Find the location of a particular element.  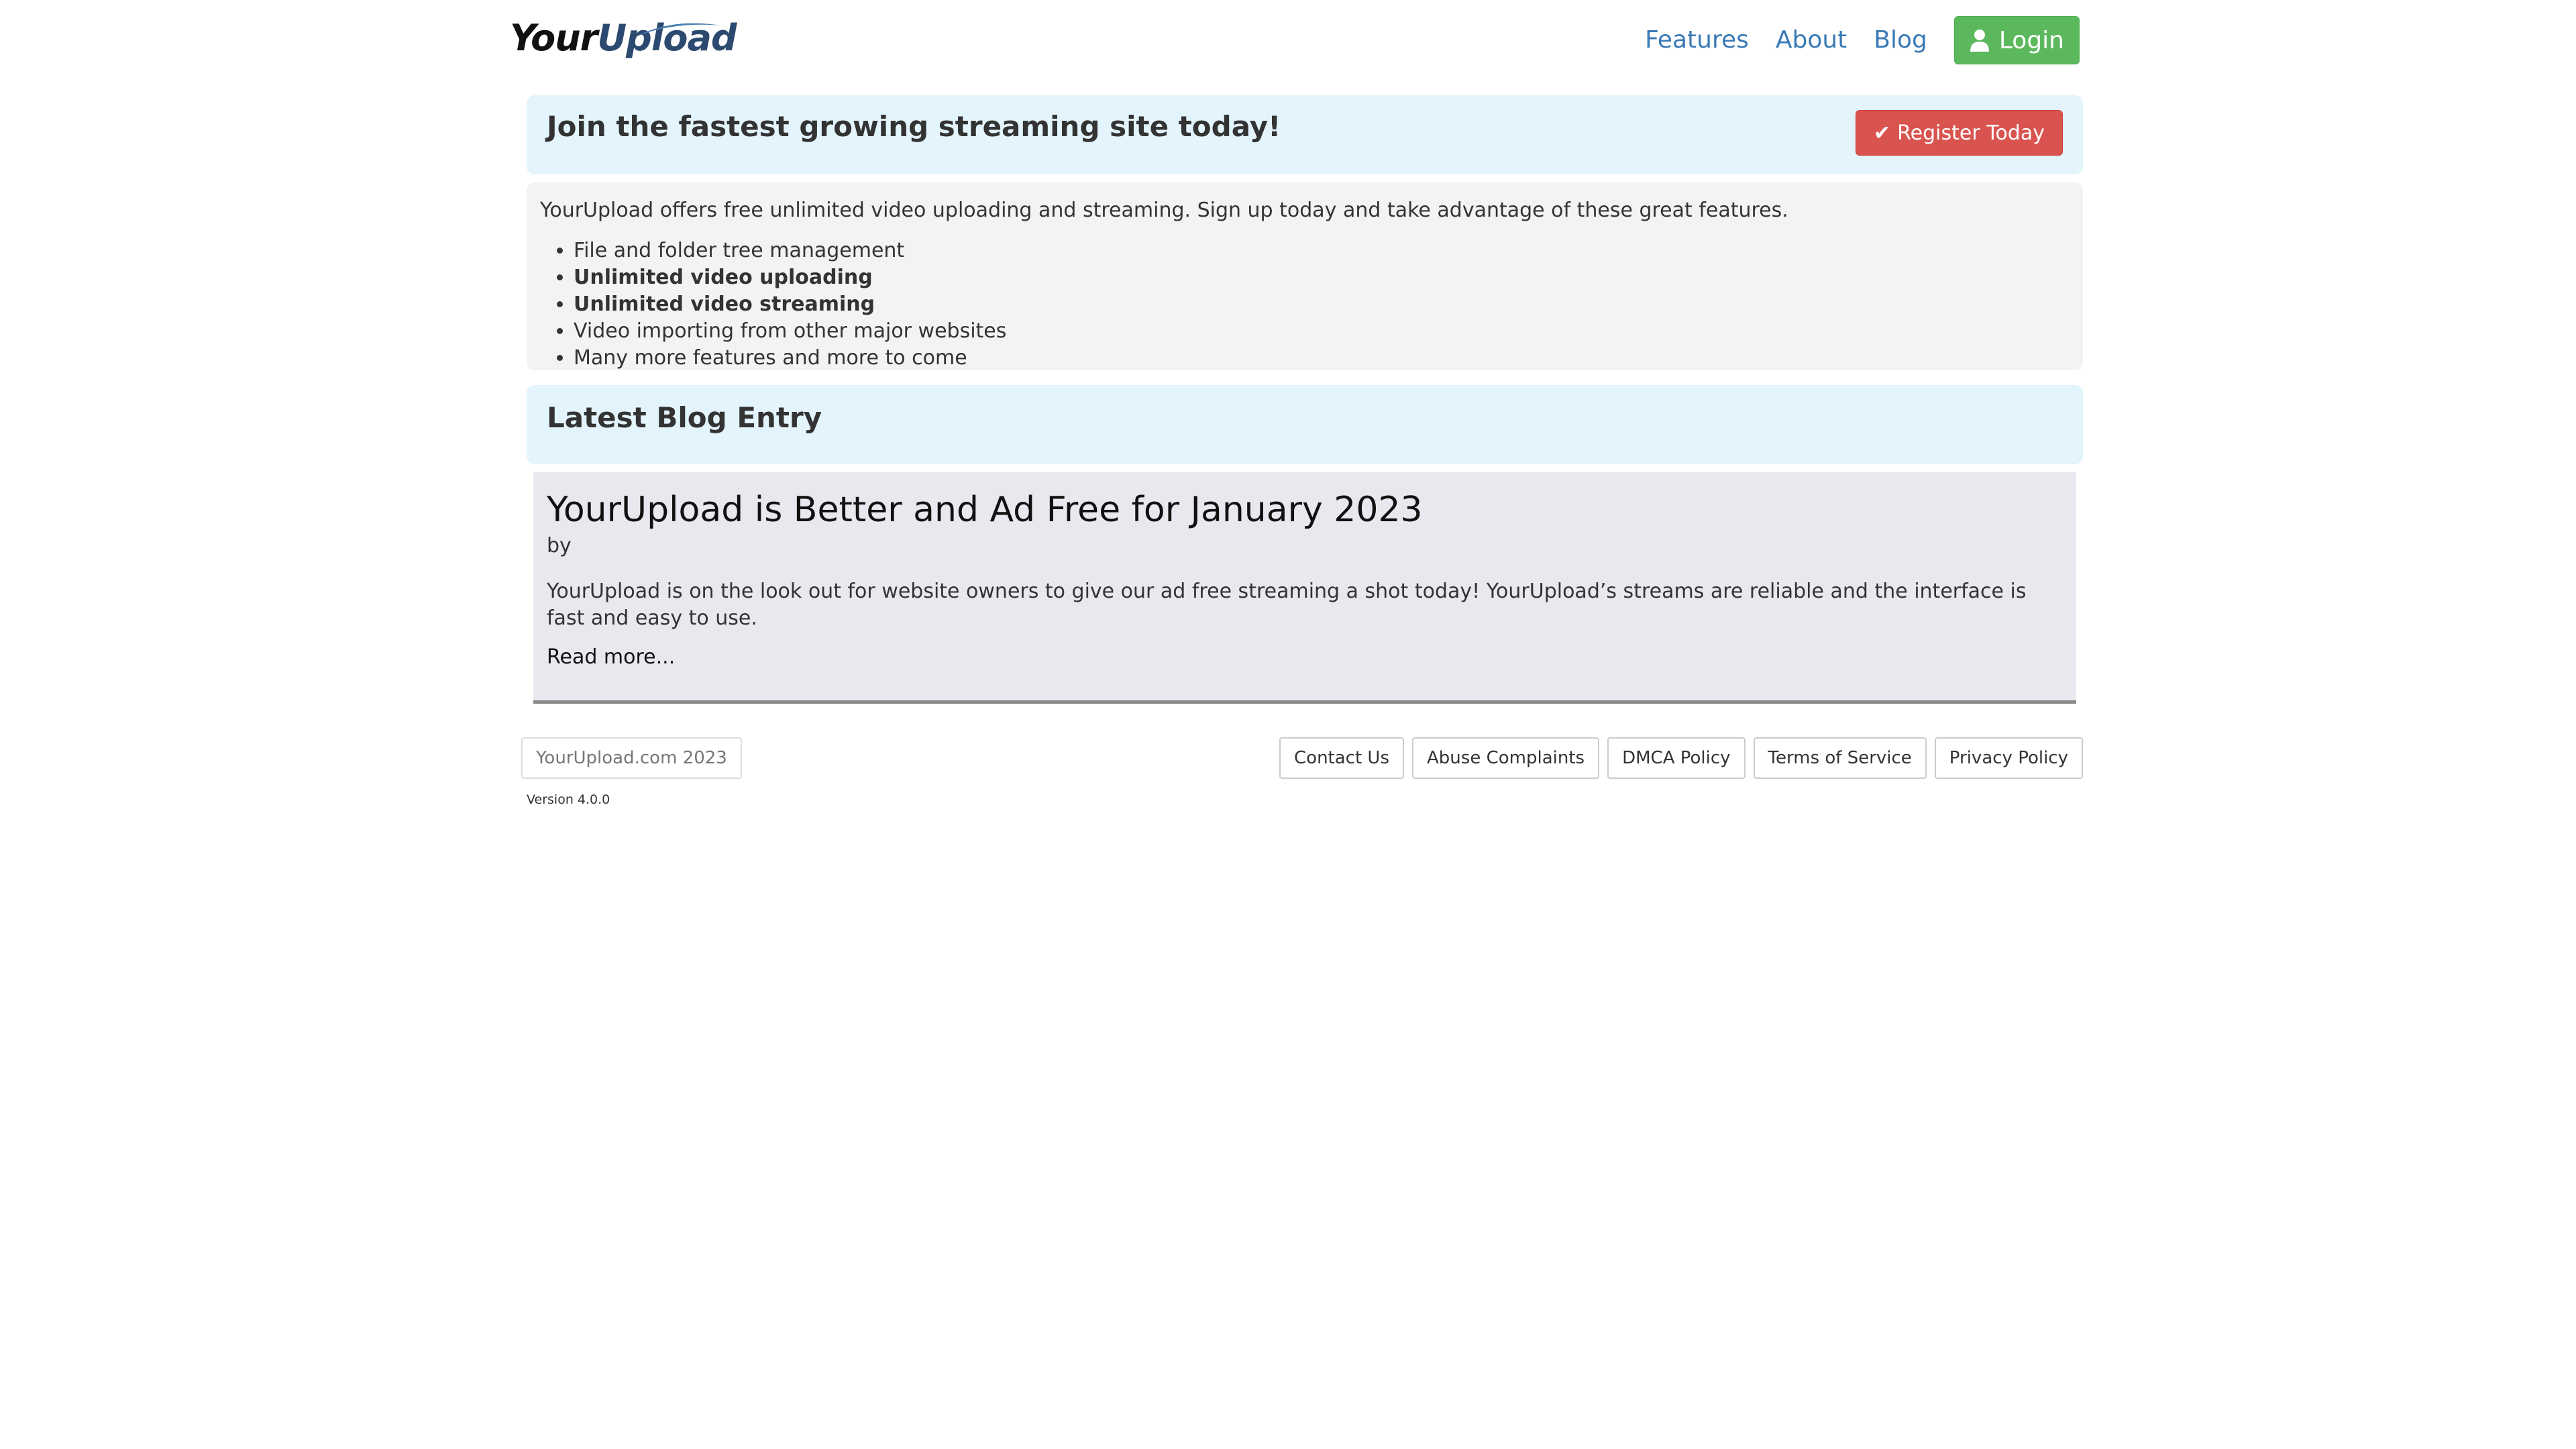

user-icon is located at coordinates (1979, 41).